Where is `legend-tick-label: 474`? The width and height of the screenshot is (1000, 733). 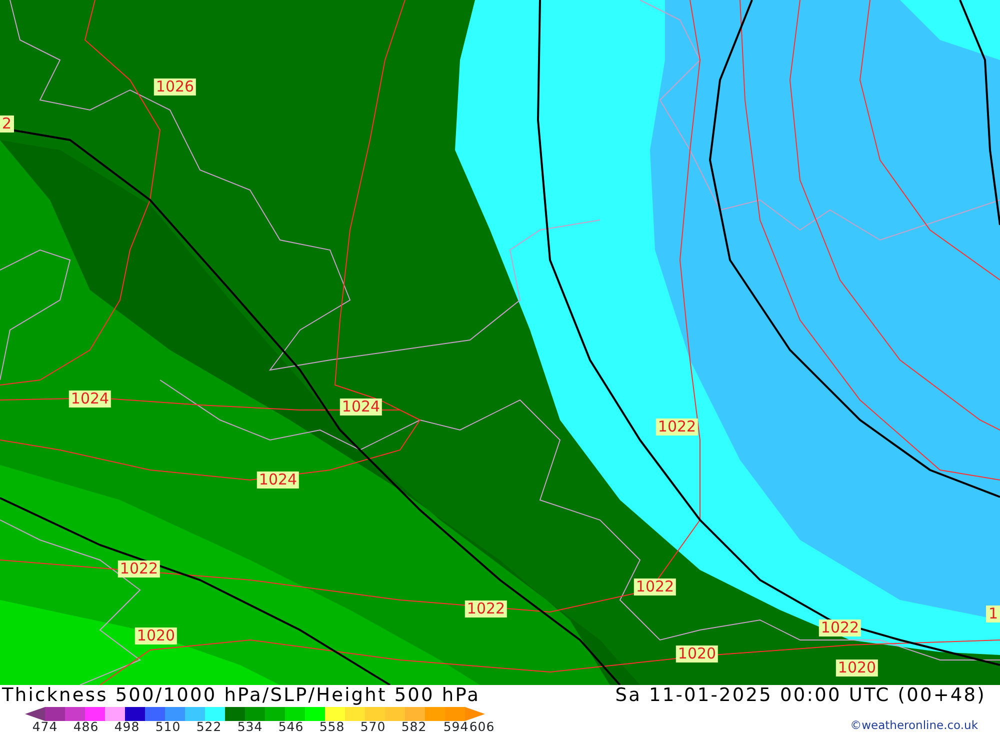
legend-tick-label: 474 is located at coordinates (45, 726).